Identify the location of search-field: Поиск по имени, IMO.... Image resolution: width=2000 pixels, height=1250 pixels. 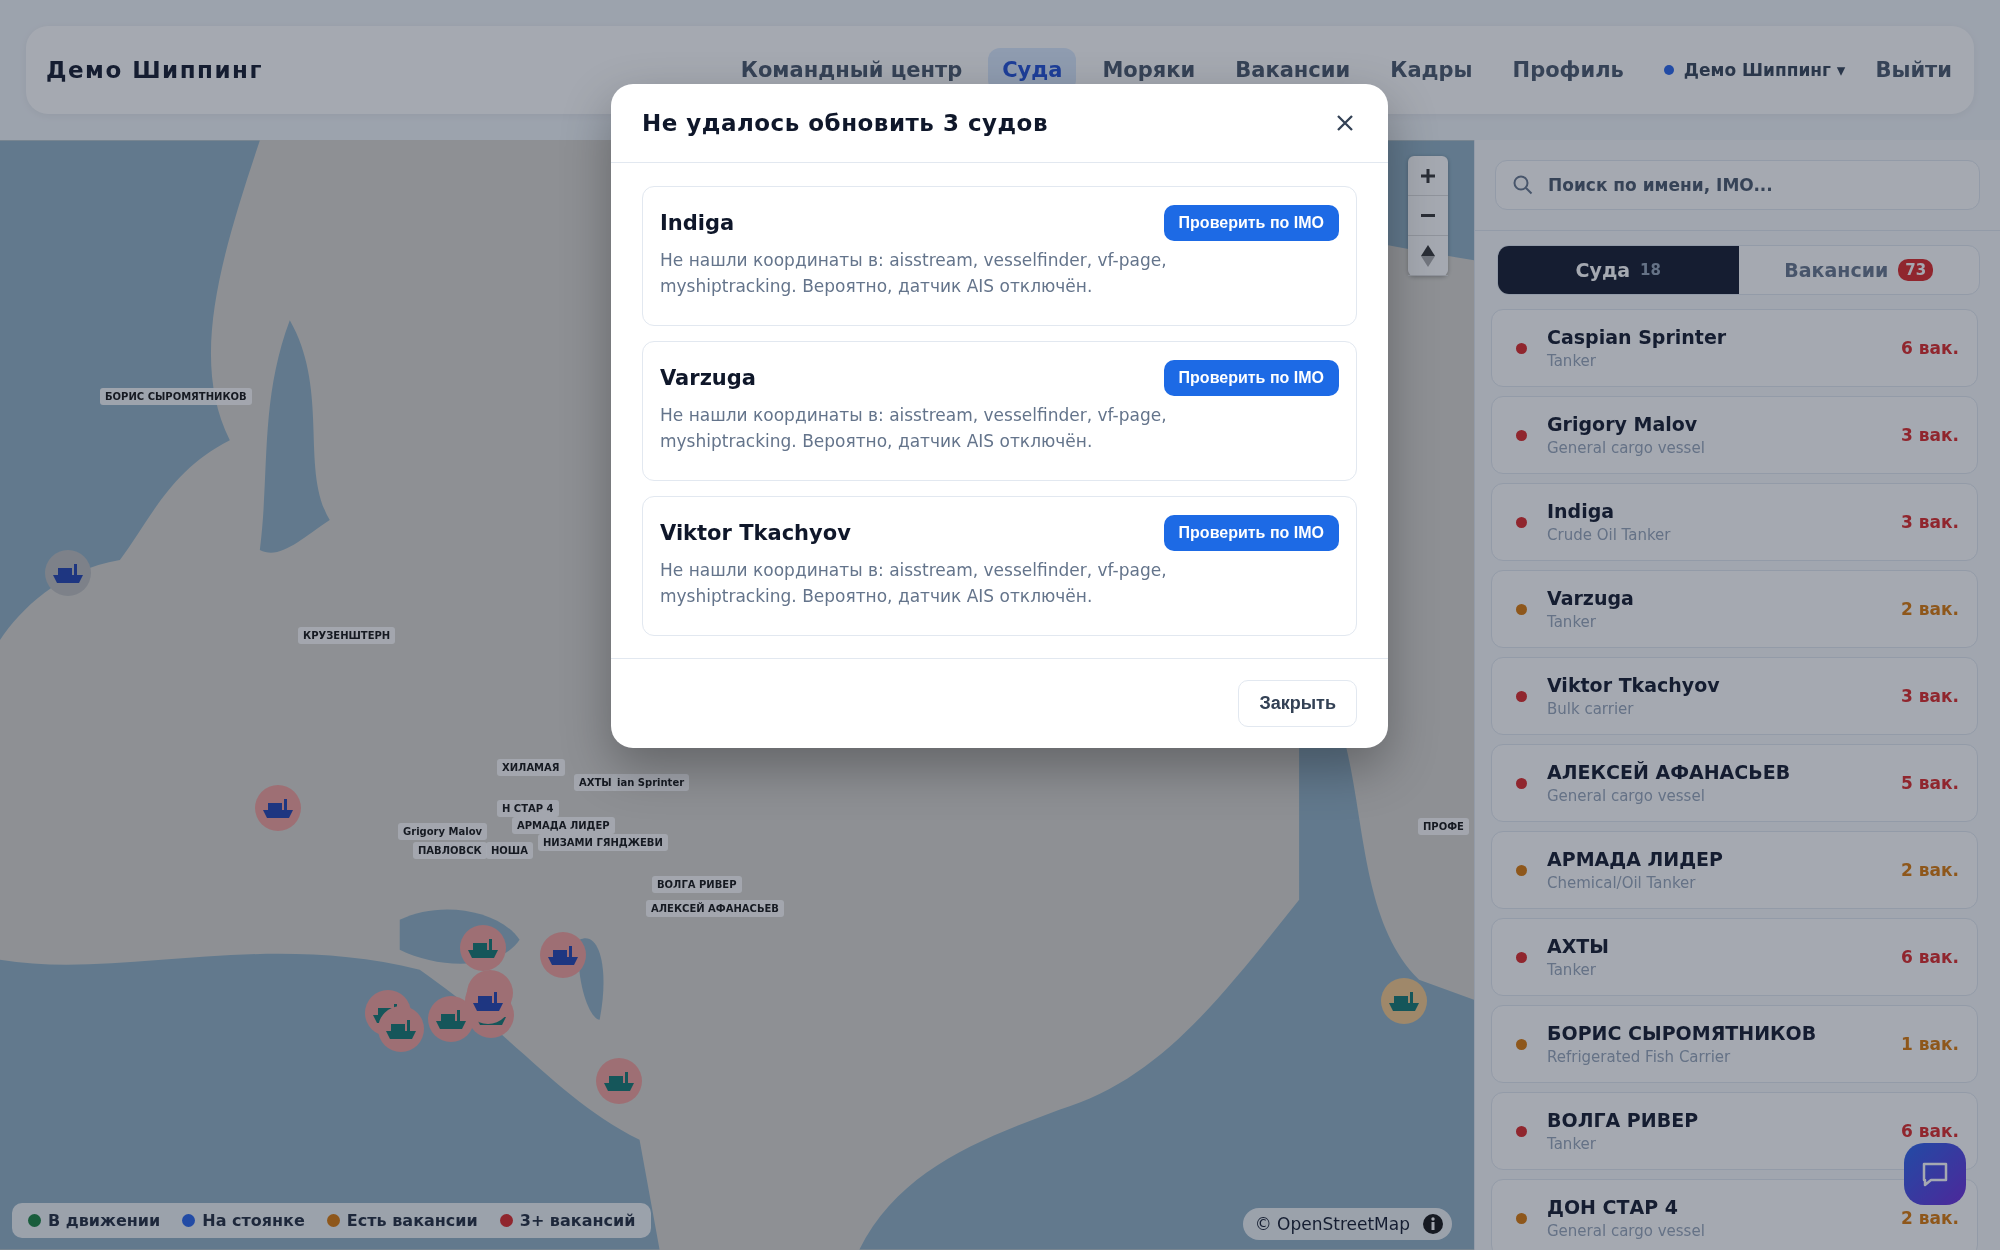
(1737, 185).